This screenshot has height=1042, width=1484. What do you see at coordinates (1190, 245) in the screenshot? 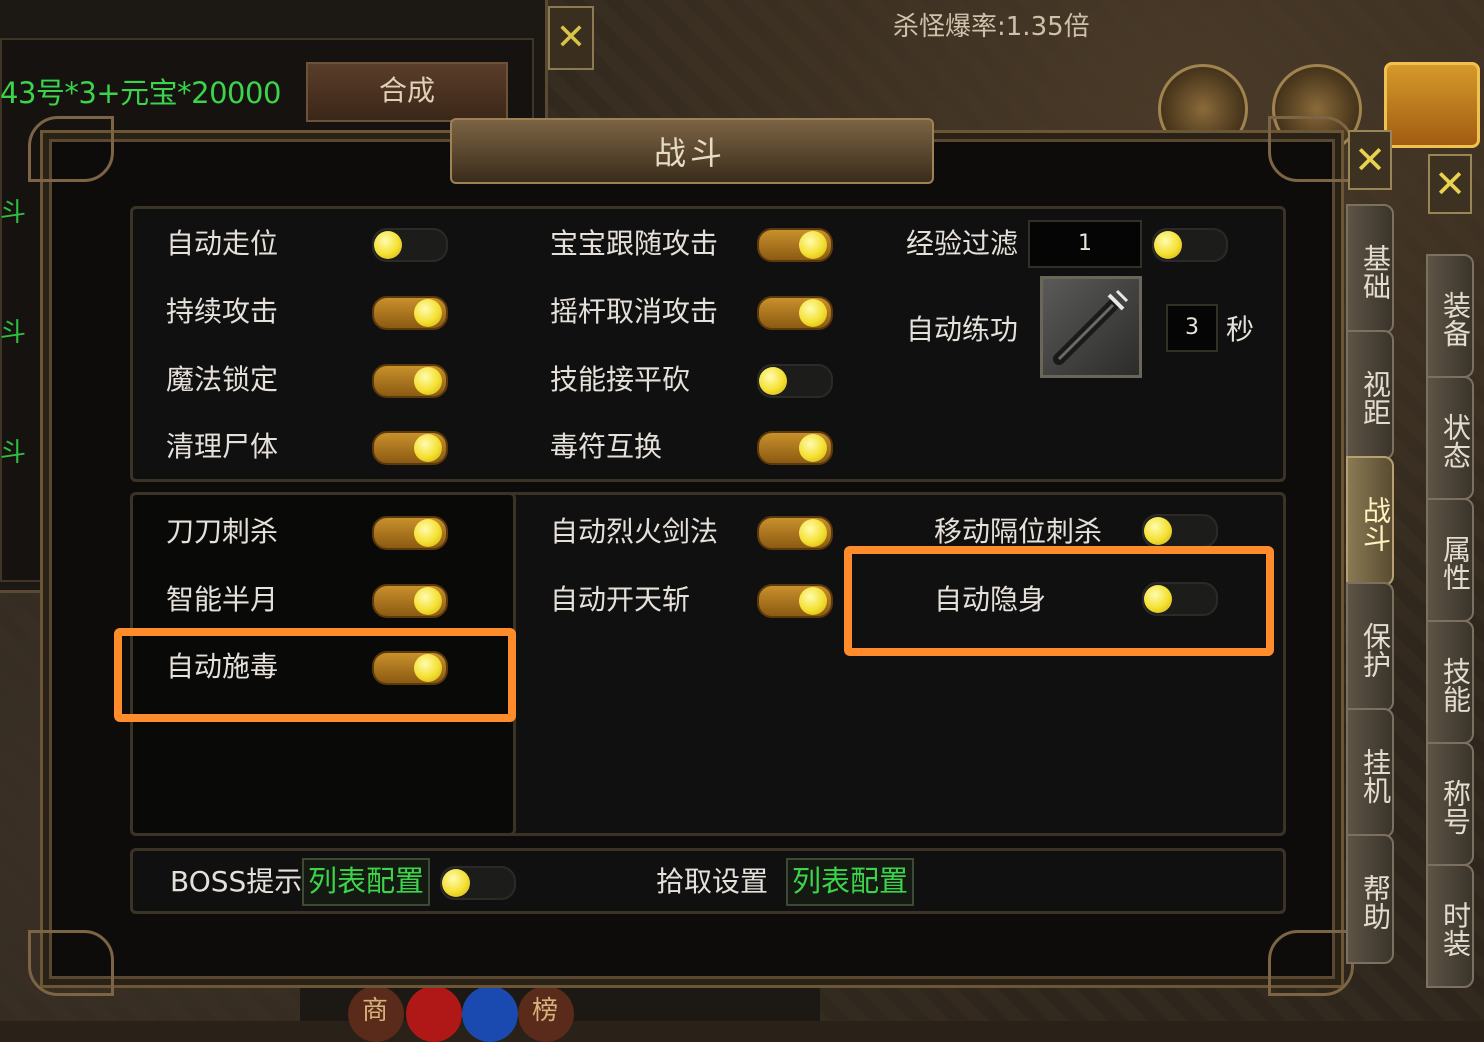
I see `exp-filter-toggle` at bounding box center [1190, 245].